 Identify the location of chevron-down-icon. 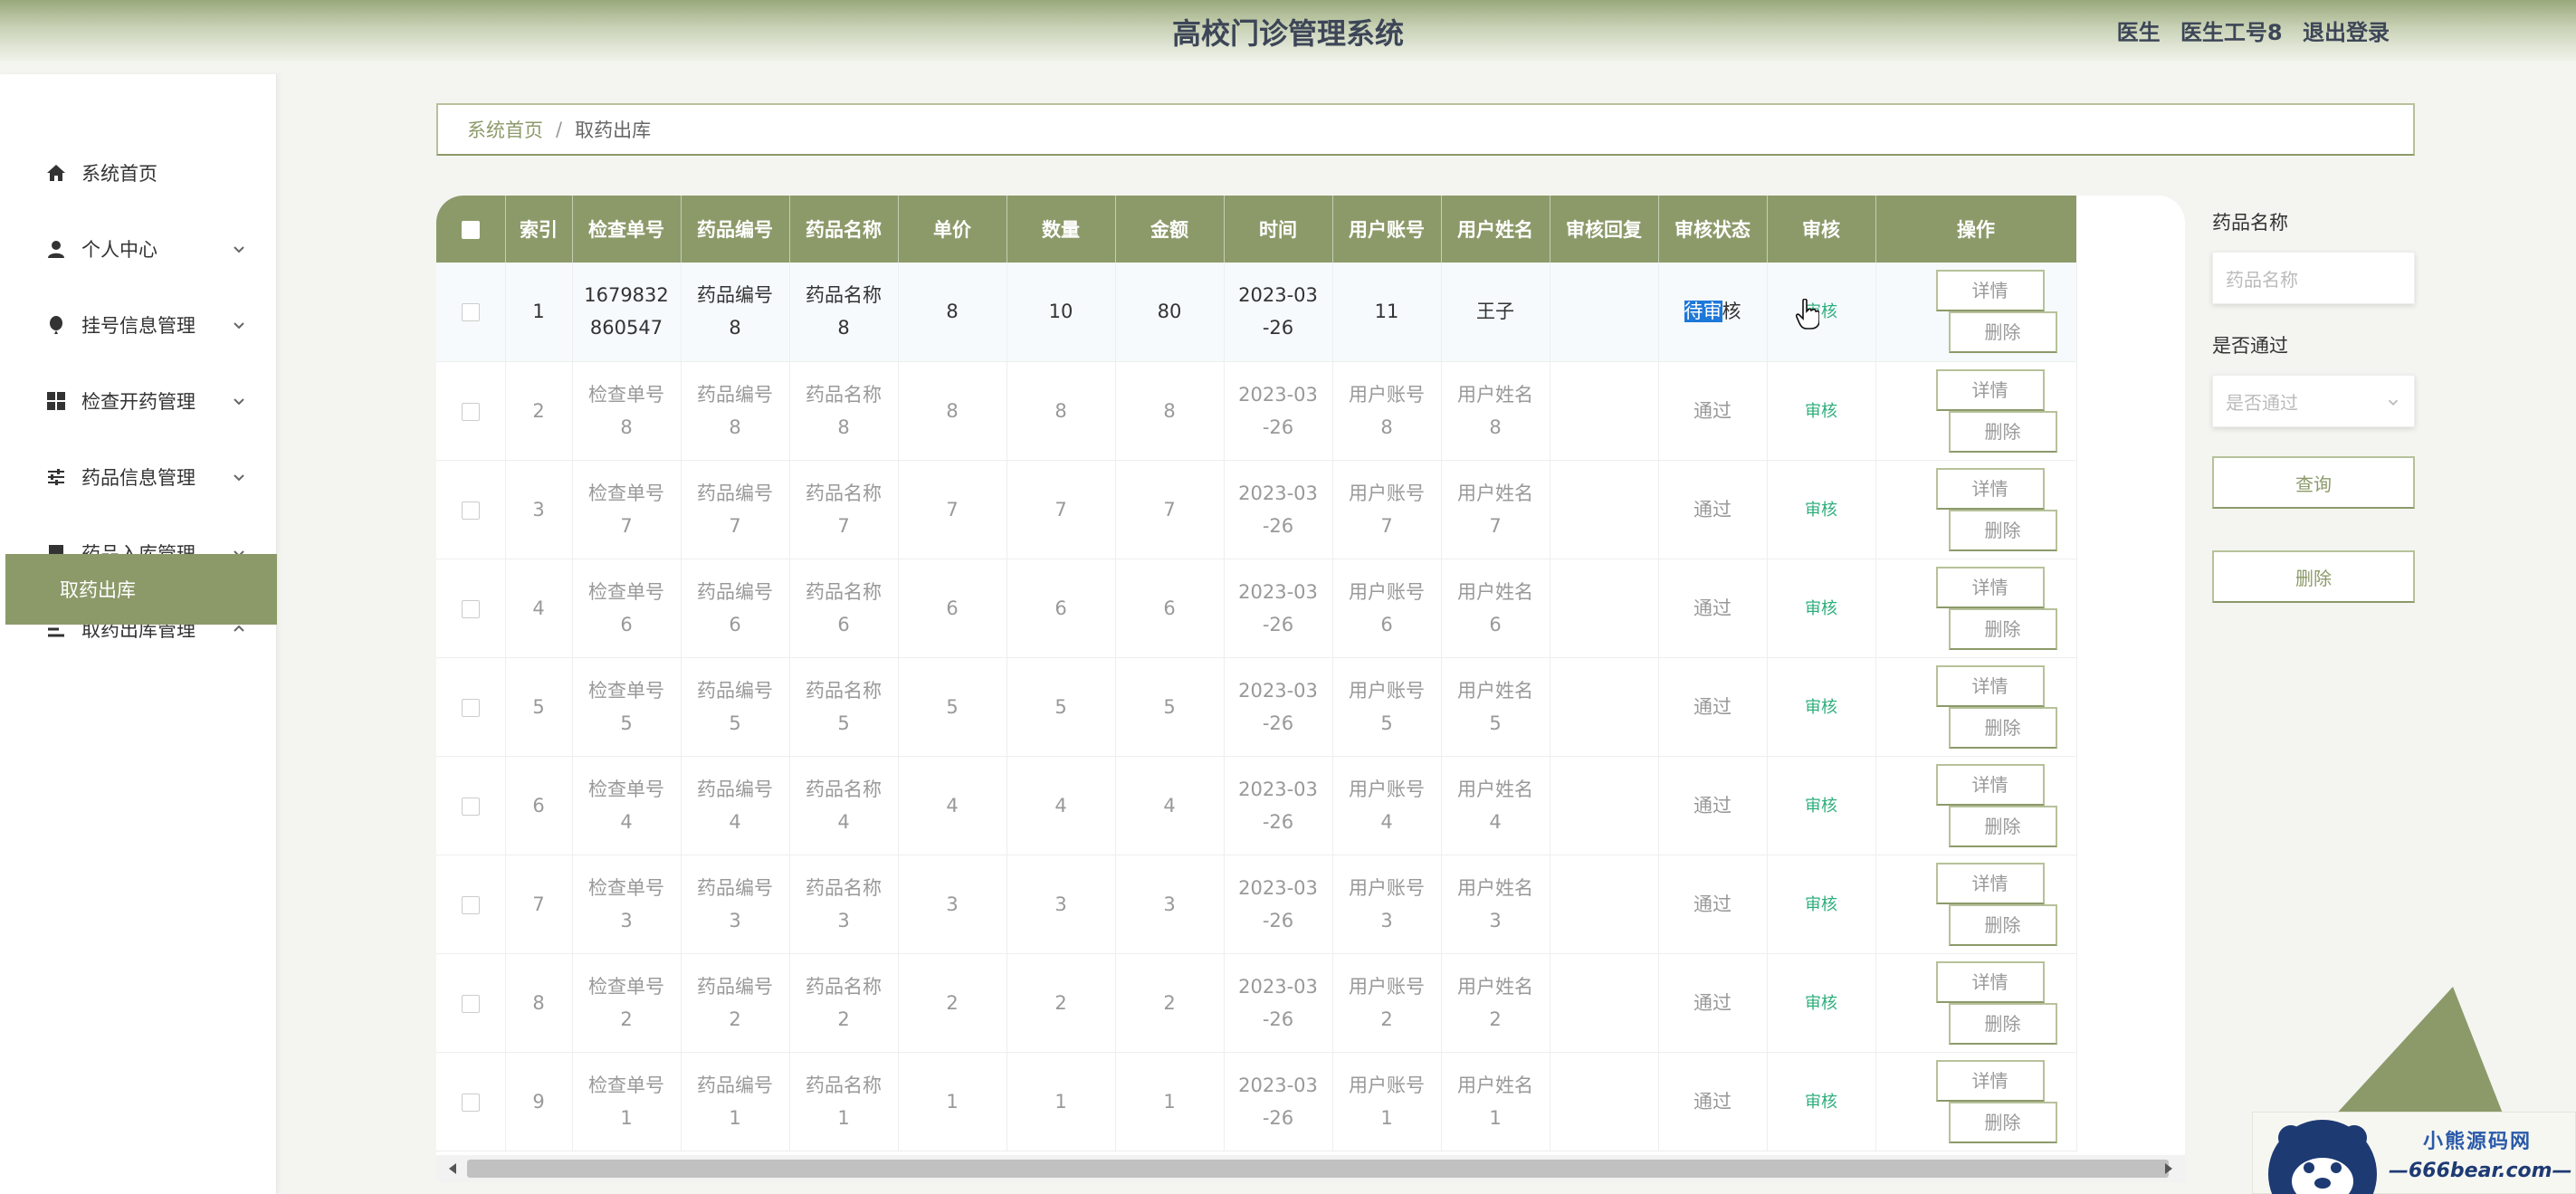
(239, 249).